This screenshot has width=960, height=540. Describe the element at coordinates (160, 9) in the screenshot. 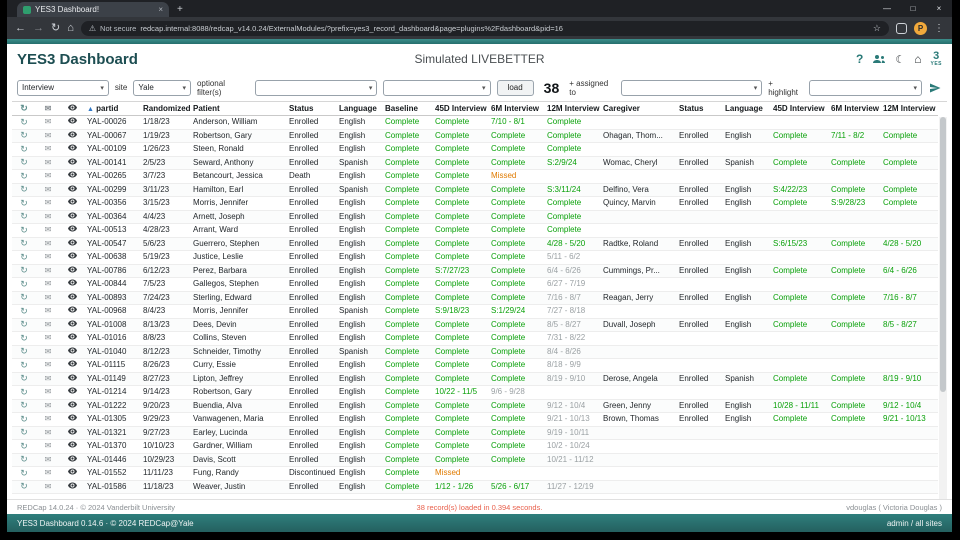

I see `tab-close-icon: ×` at that location.